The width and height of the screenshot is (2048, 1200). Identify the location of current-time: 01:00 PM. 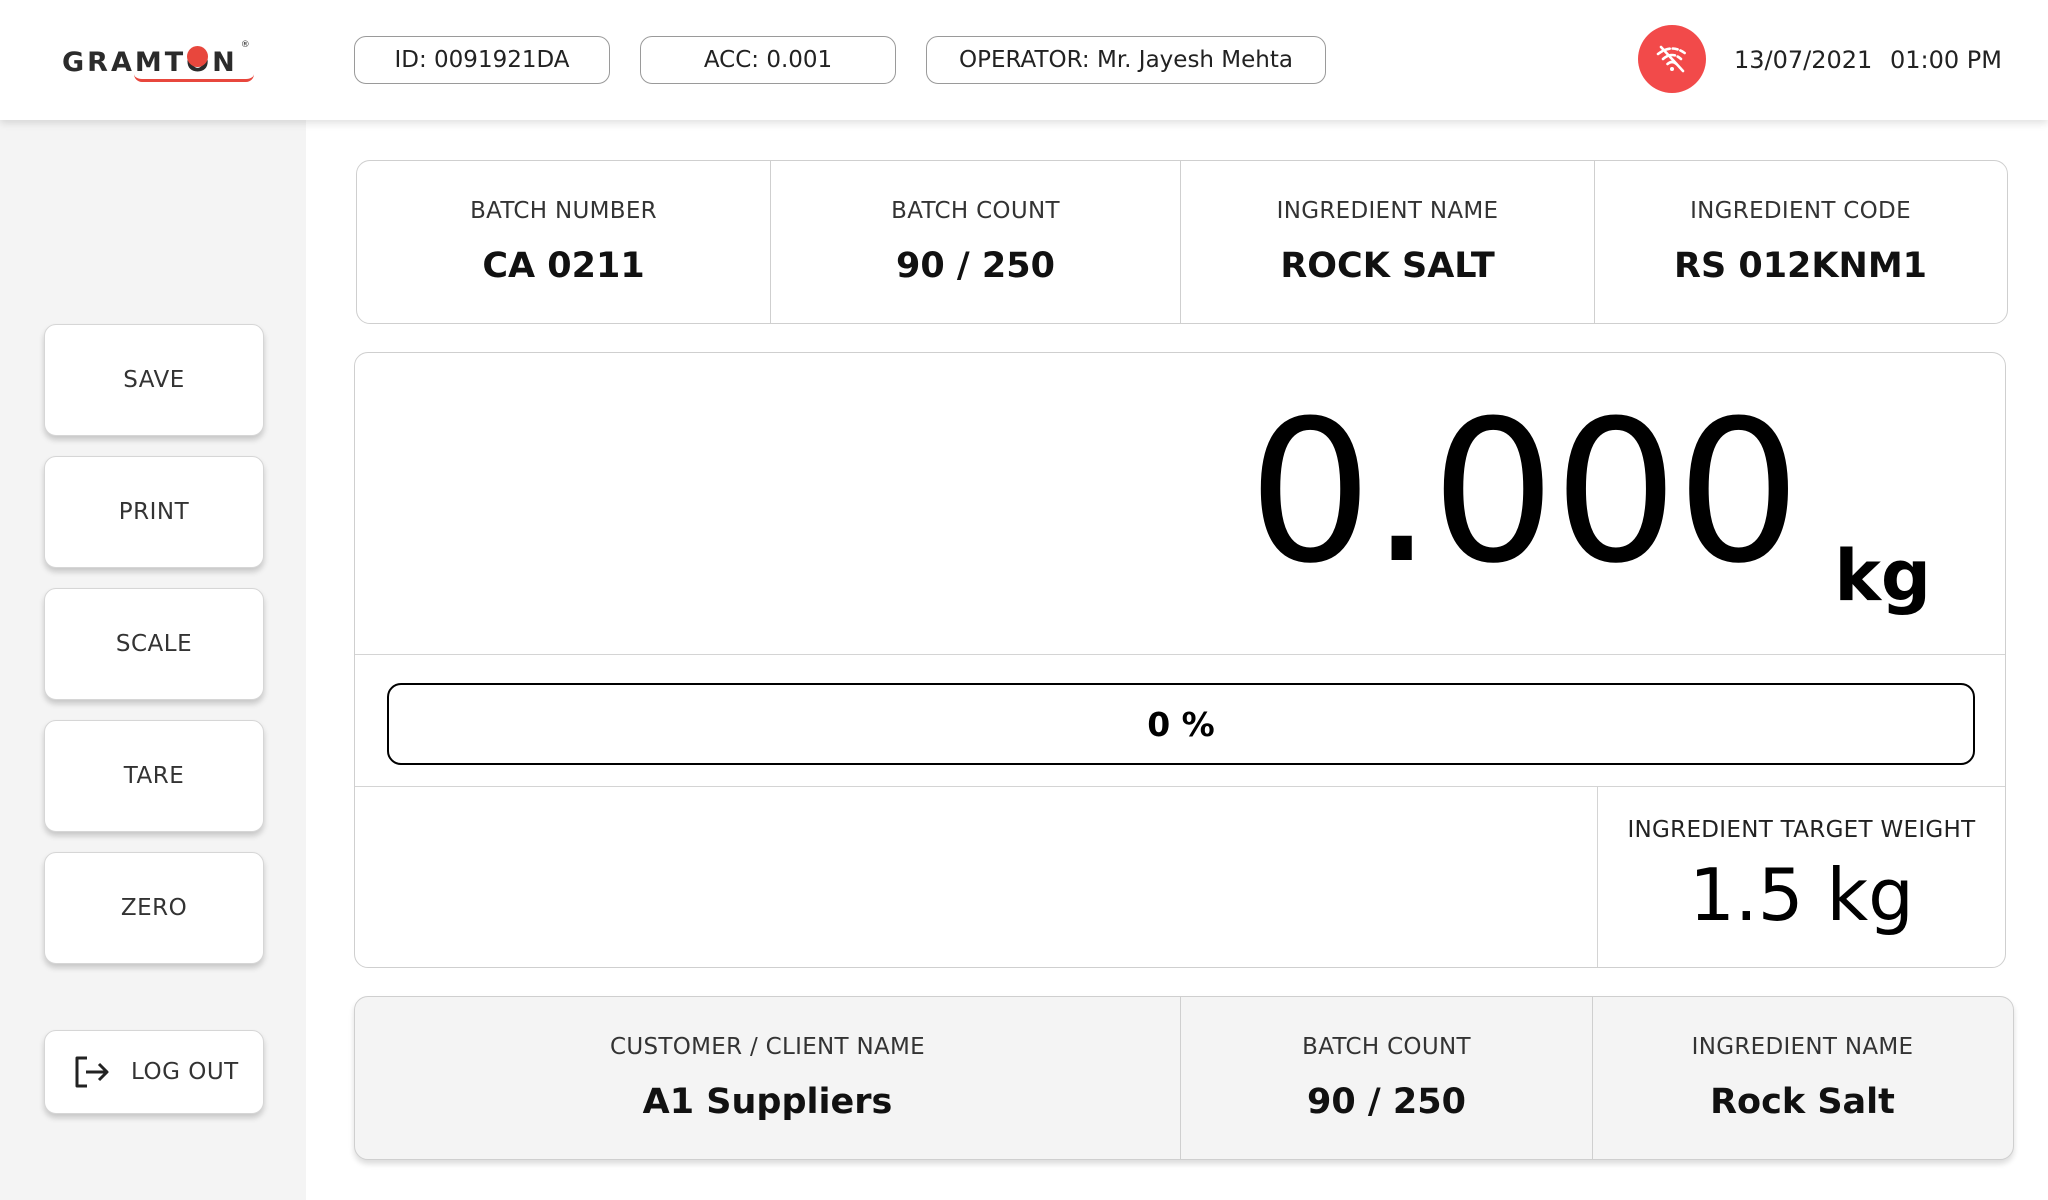
(1946, 60).